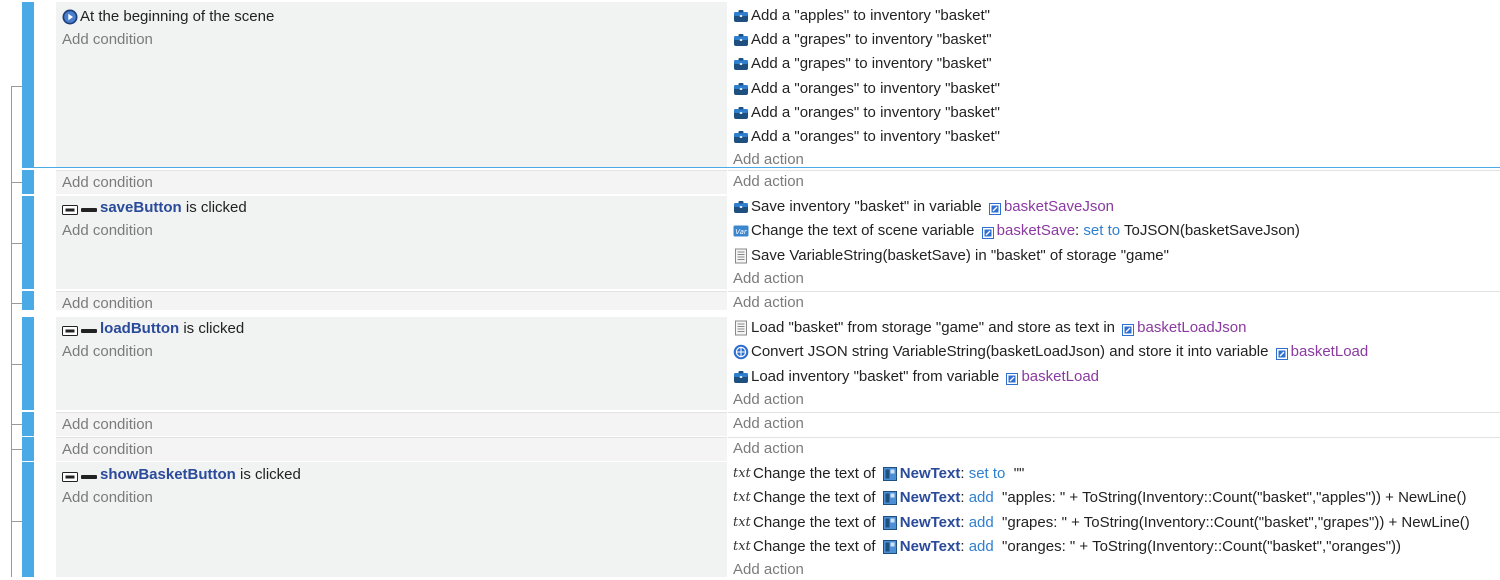 The height and width of the screenshot is (580, 1500). Describe the element at coordinates (964, 497) in the screenshot. I see `action-text: :` at that location.